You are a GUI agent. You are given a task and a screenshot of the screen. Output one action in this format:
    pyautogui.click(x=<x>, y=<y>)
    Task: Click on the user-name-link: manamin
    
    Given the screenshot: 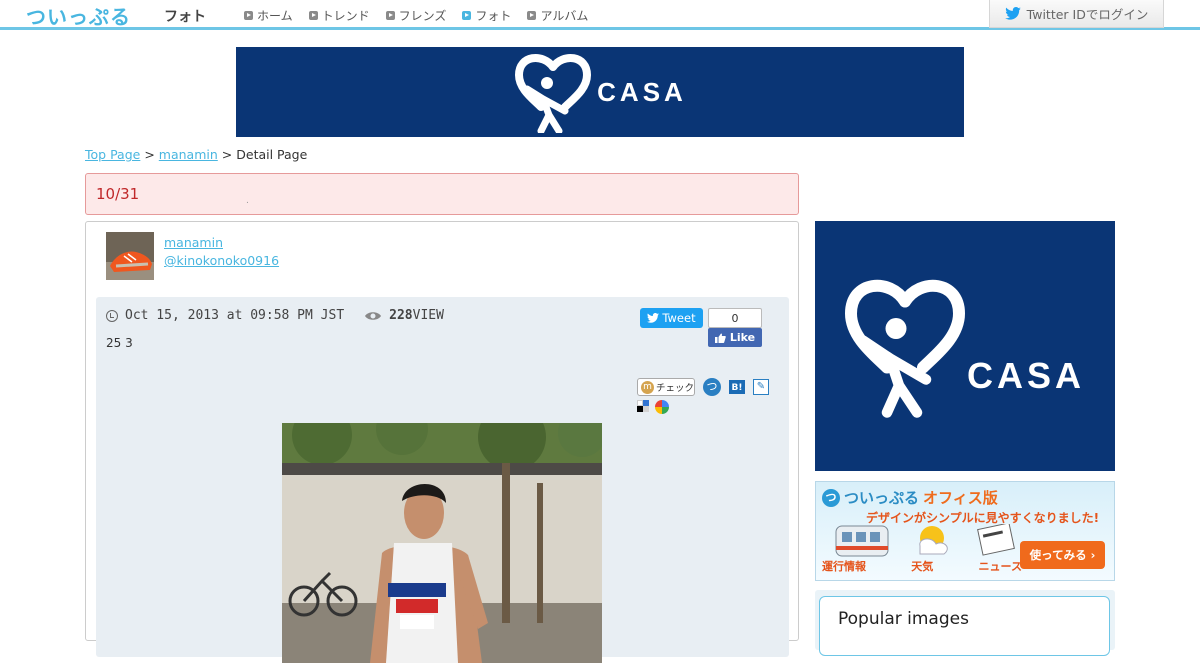 What is the action you would take?
    pyautogui.click(x=221, y=243)
    